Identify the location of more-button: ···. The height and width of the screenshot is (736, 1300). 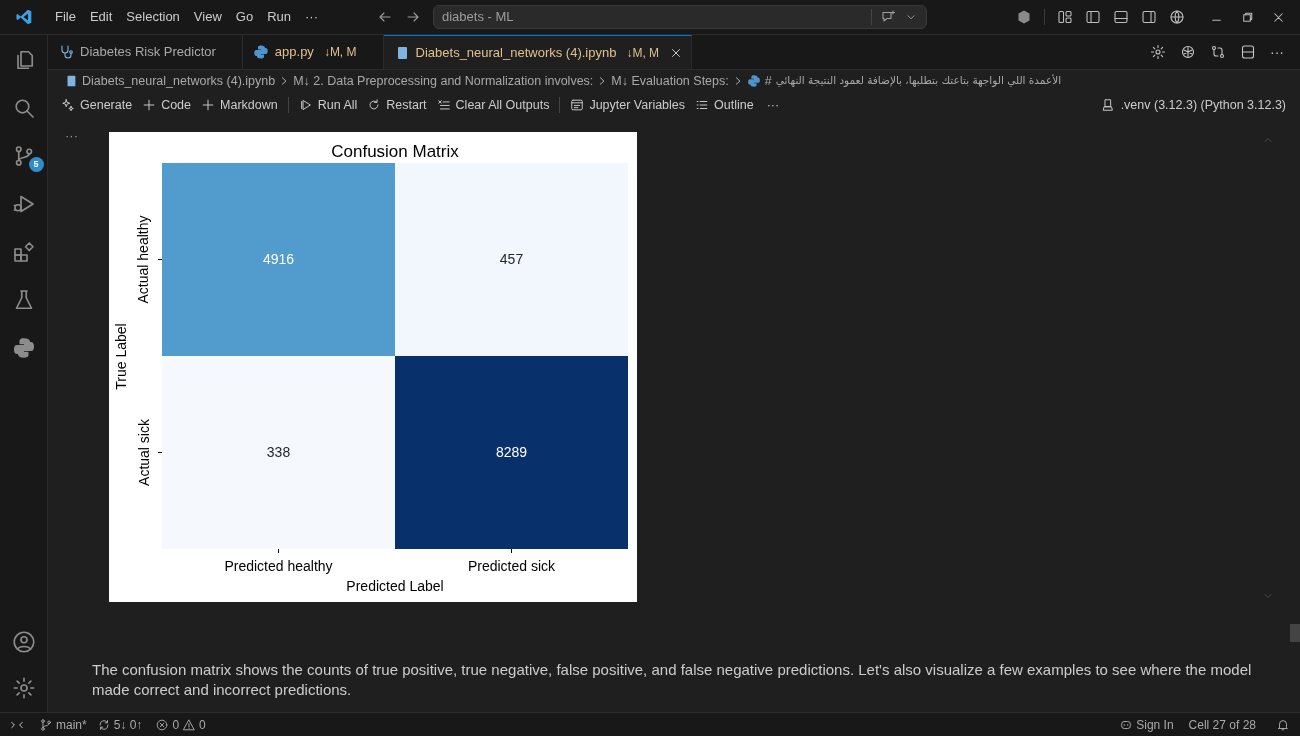
(773, 105).